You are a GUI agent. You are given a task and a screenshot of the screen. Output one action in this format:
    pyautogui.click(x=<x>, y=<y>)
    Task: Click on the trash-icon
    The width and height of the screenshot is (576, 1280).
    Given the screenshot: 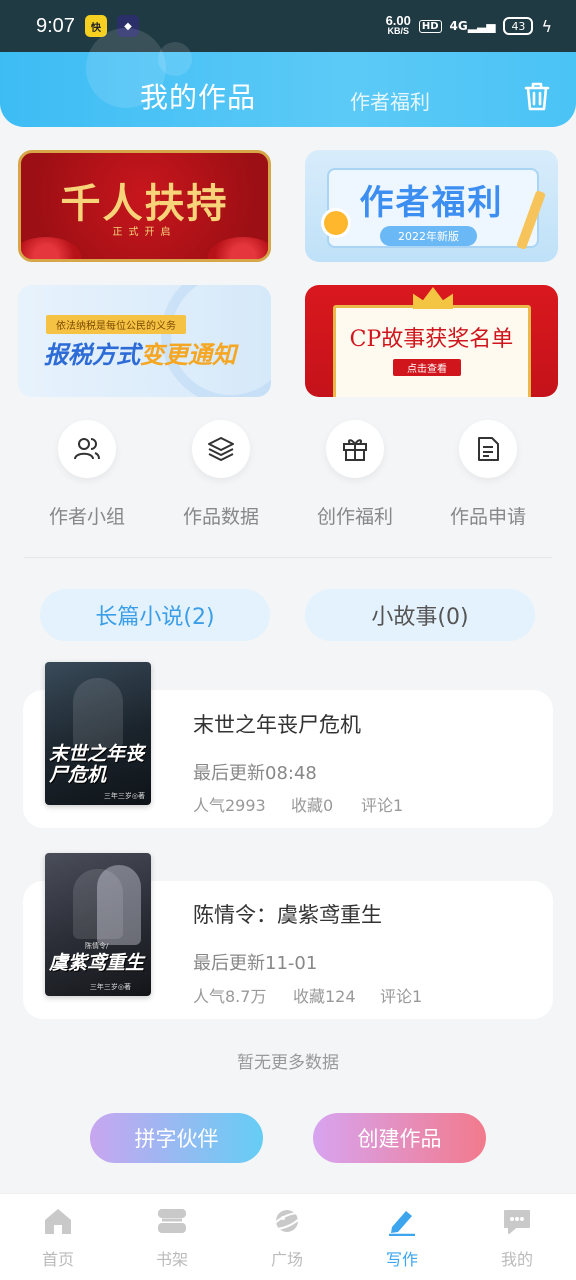 What is the action you would take?
    pyautogui.click(x=537, y=96)
    